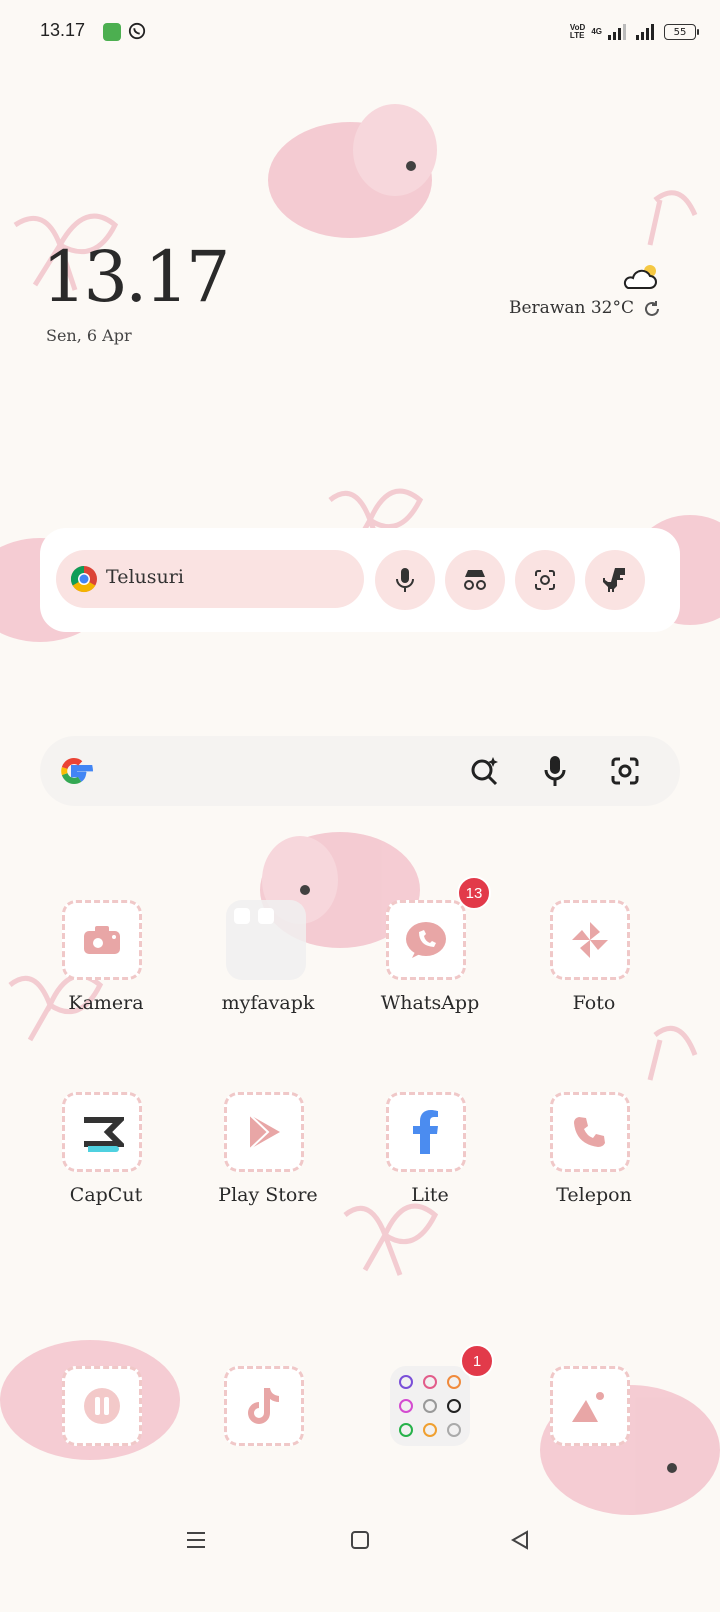 Image resolution: width=720 pixels, height=1612 pixels. I want to click on chrome-voice-button, so click(405, 580).